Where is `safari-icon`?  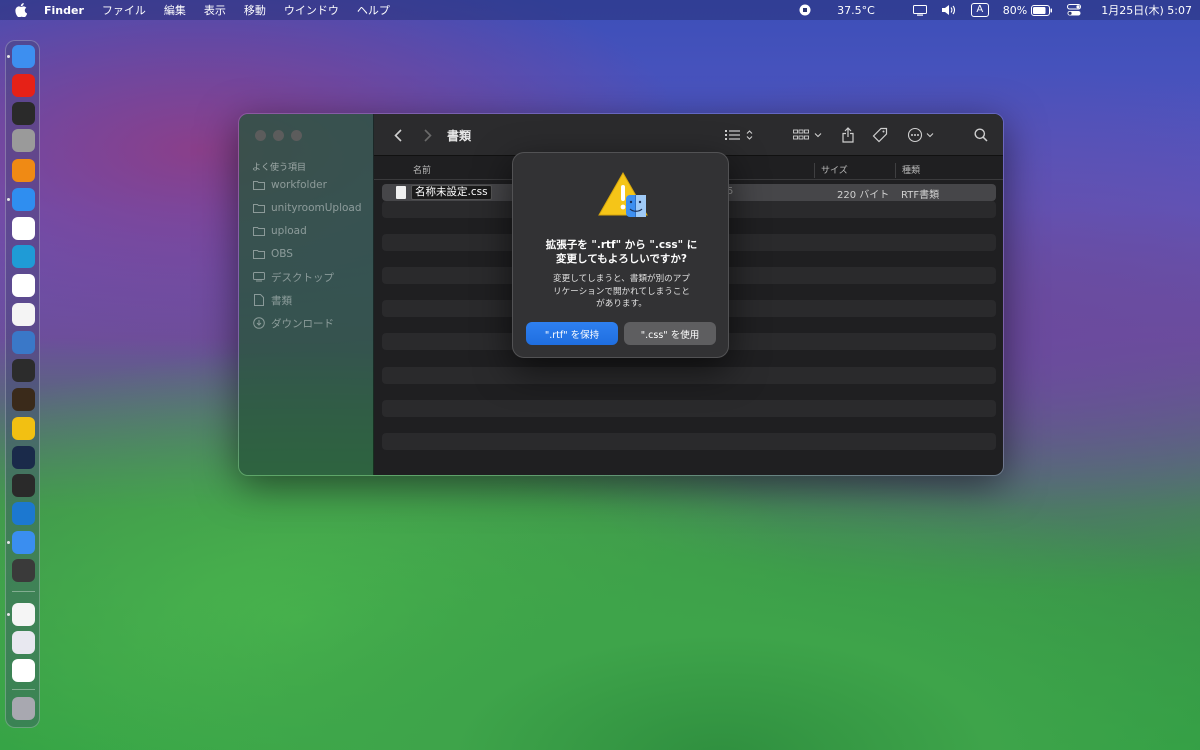
safari-icon is located at coordinates (23, 199).